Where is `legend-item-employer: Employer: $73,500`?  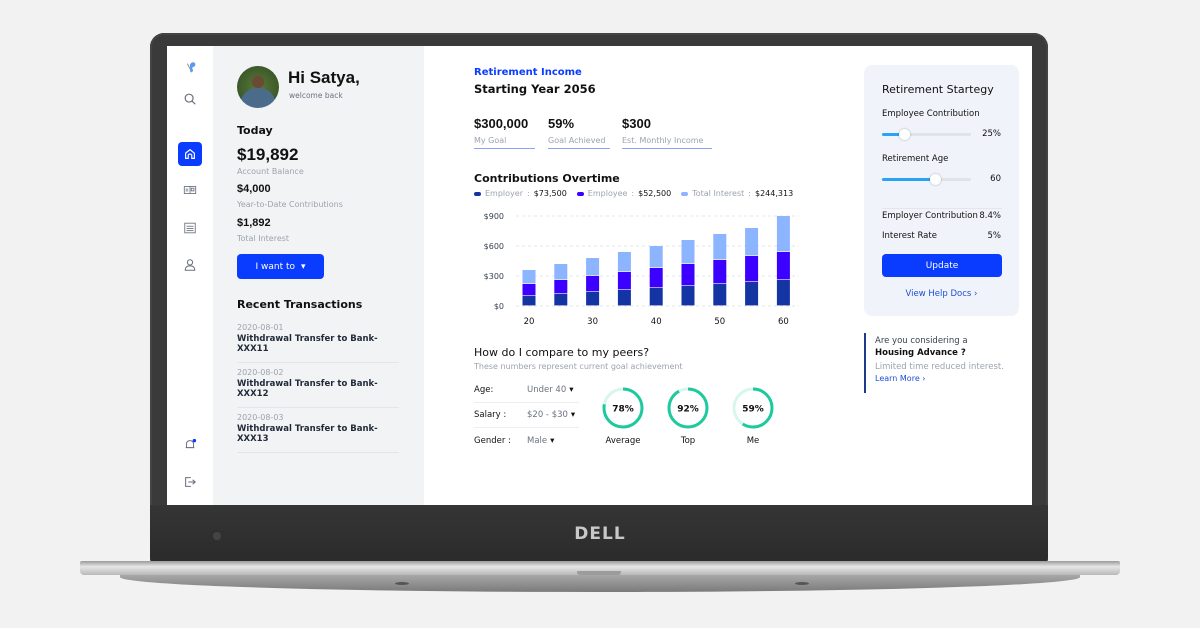 legend-item-employer: Employer: $73,500 is located at coordinates (520, 193).